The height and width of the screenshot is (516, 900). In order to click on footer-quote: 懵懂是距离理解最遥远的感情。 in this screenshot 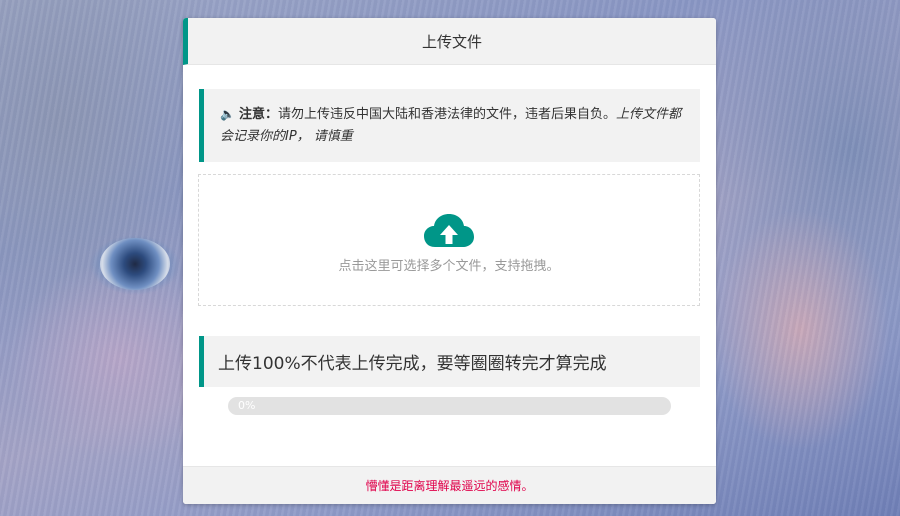, I will do `click(449, 486)`.